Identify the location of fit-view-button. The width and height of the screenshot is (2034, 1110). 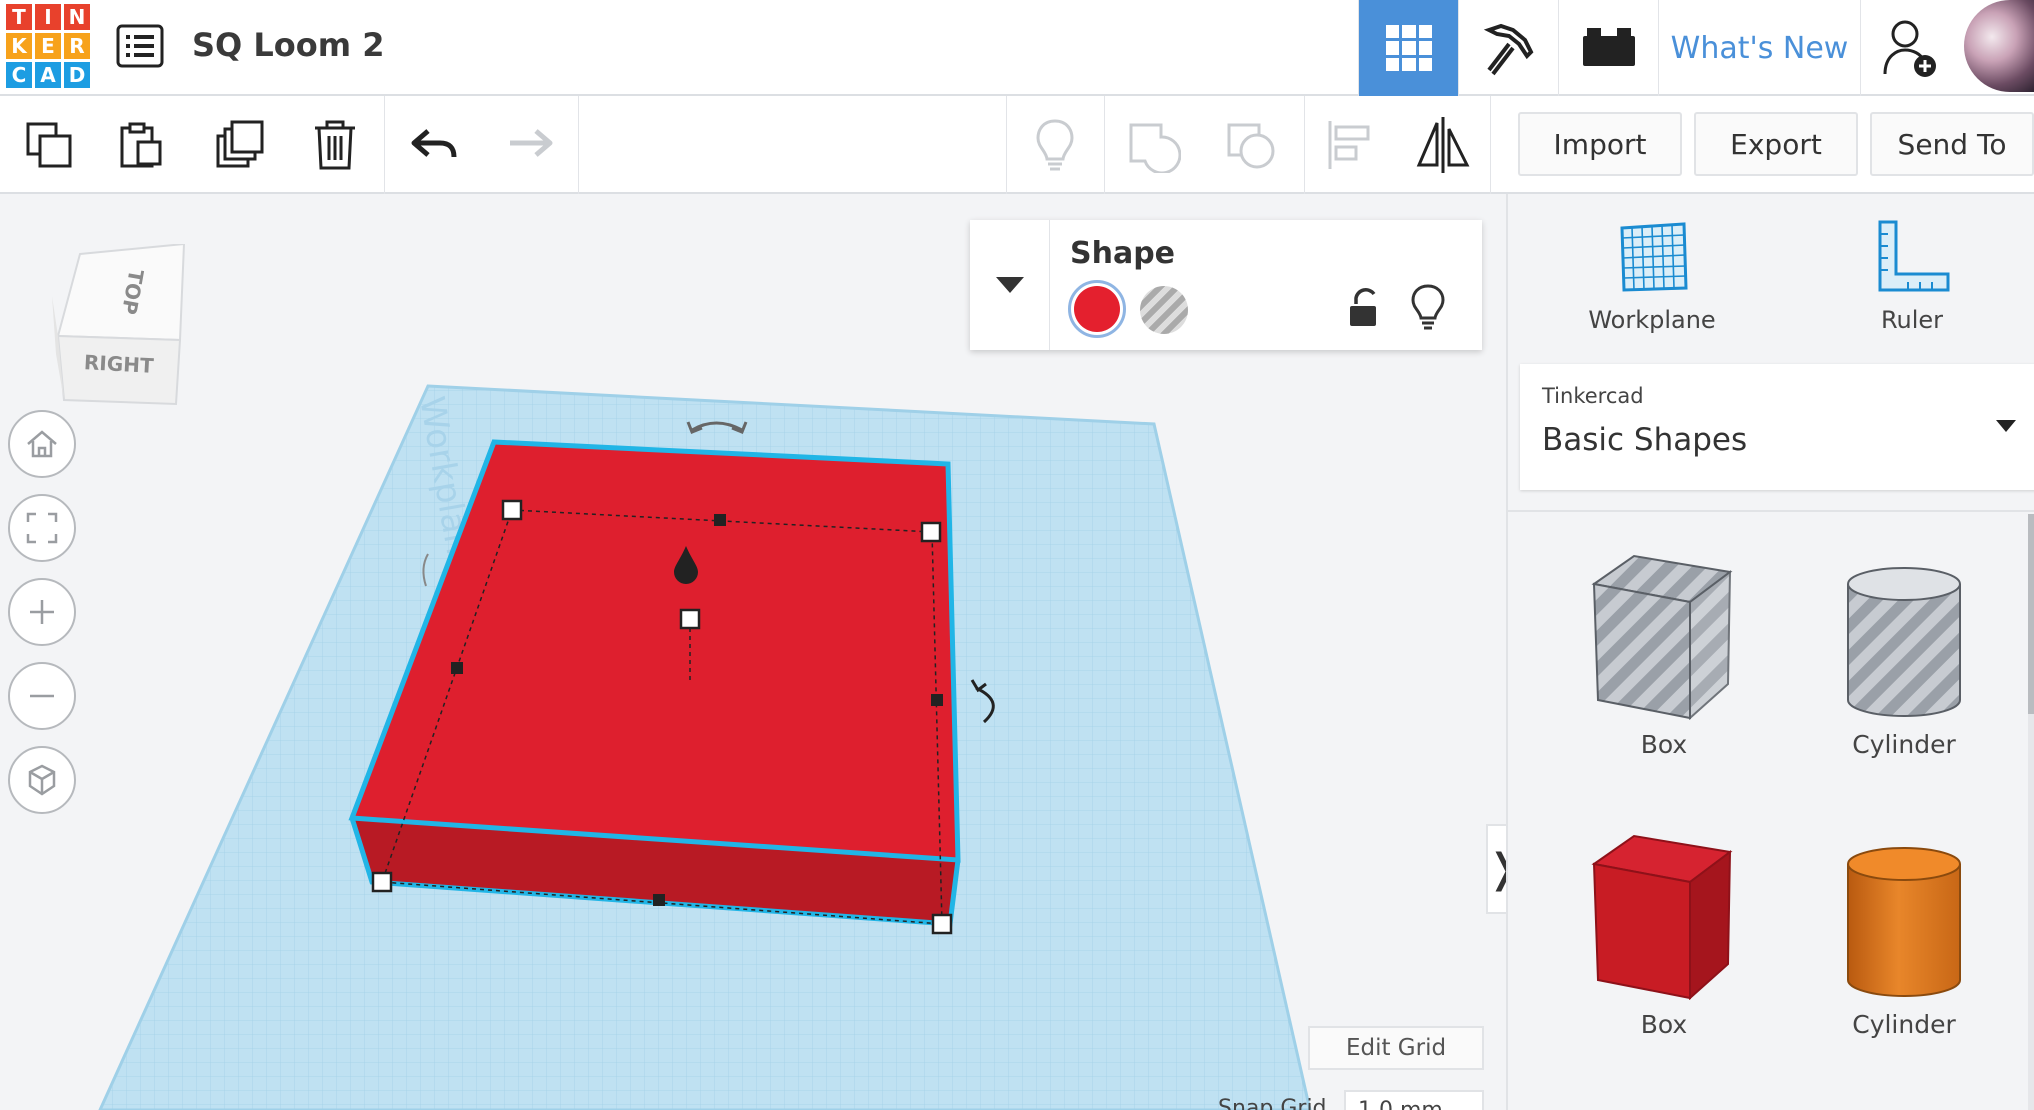
(42, 528).